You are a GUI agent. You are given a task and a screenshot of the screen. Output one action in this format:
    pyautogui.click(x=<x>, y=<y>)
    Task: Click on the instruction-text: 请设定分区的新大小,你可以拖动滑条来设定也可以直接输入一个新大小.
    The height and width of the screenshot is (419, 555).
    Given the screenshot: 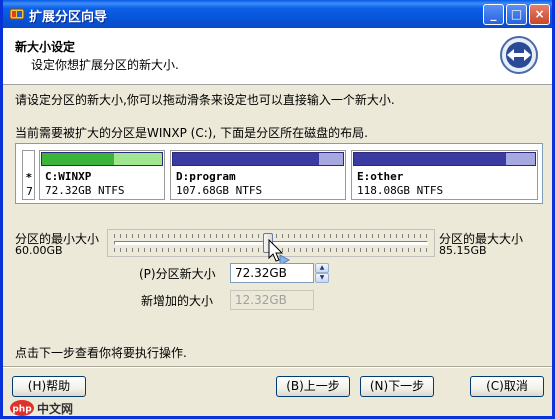 What is the action you would take?
    pyautogui.click(x=205, y=100)
    